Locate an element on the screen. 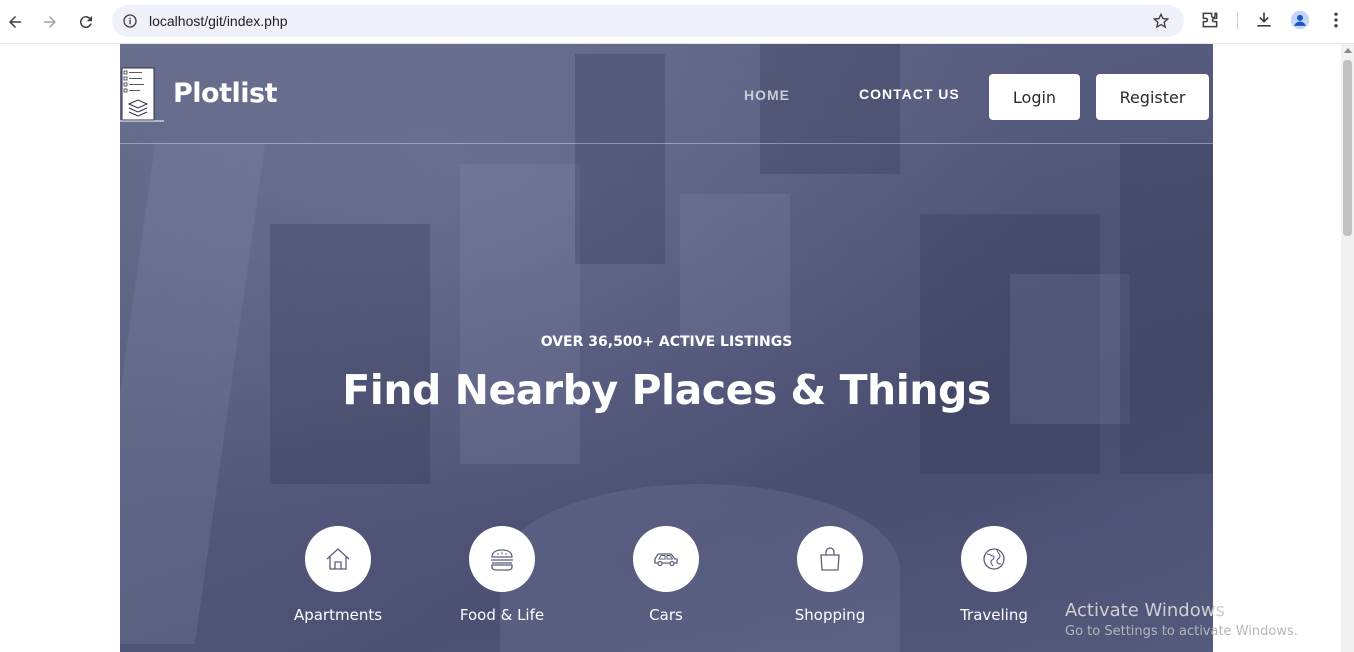 The height and width of the screenshot is (652, 1354). bookmark-star-icon is located at coordinates (1161, 21).